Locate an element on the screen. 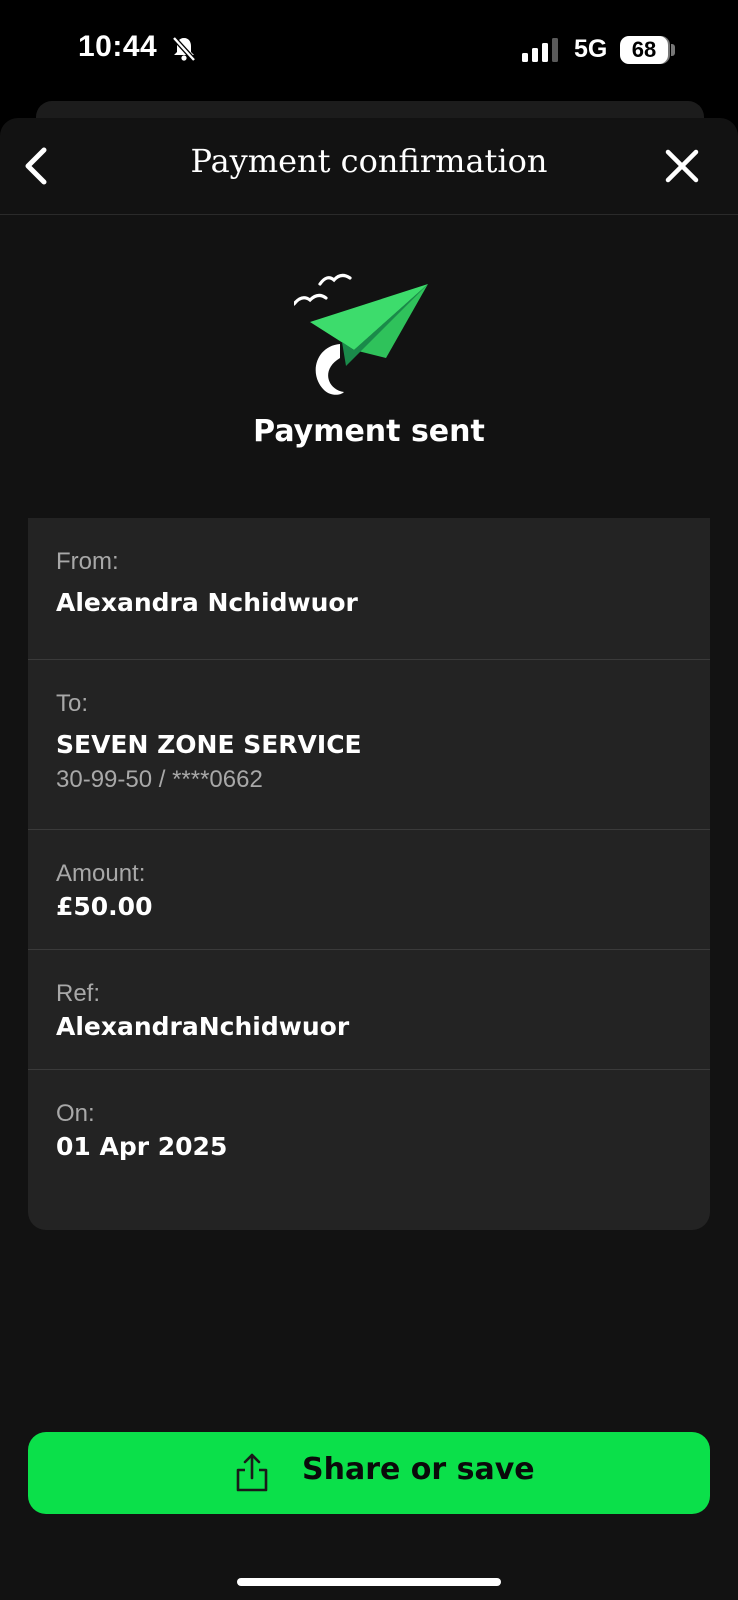  to-label: To: is located at coordinates (72, 703).